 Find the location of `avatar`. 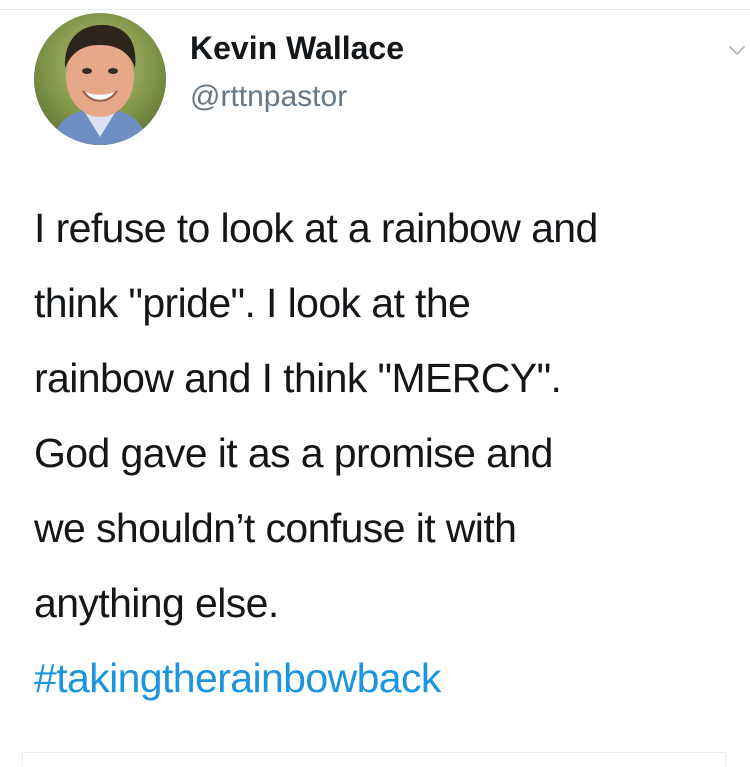

avatar is located at coordinates (100, 79).